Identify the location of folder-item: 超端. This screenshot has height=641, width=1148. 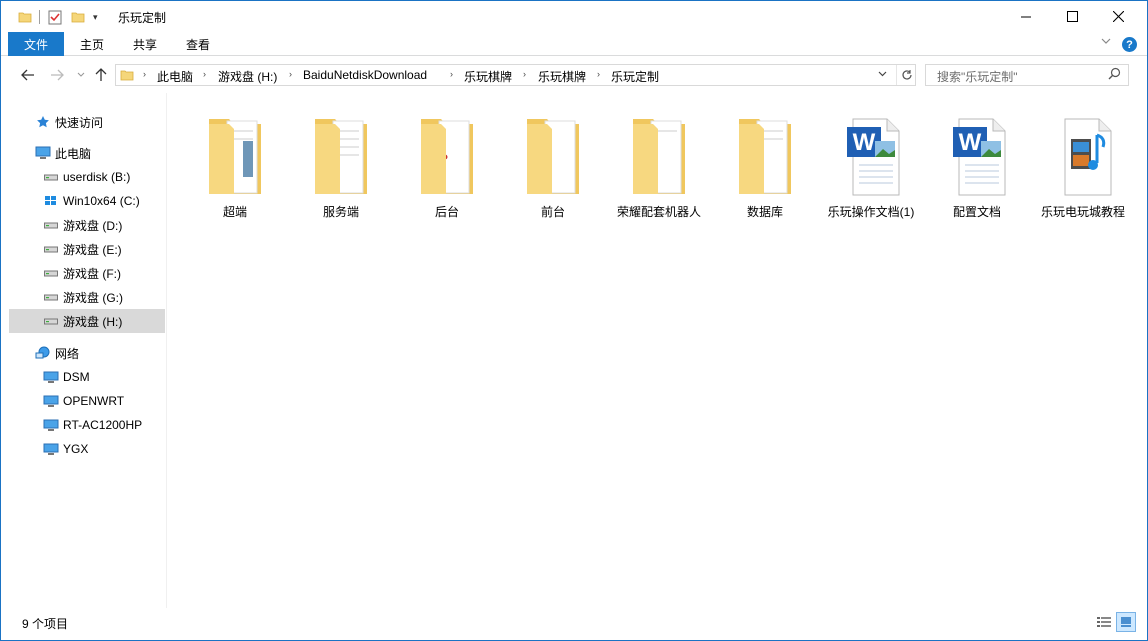
(235, 162).